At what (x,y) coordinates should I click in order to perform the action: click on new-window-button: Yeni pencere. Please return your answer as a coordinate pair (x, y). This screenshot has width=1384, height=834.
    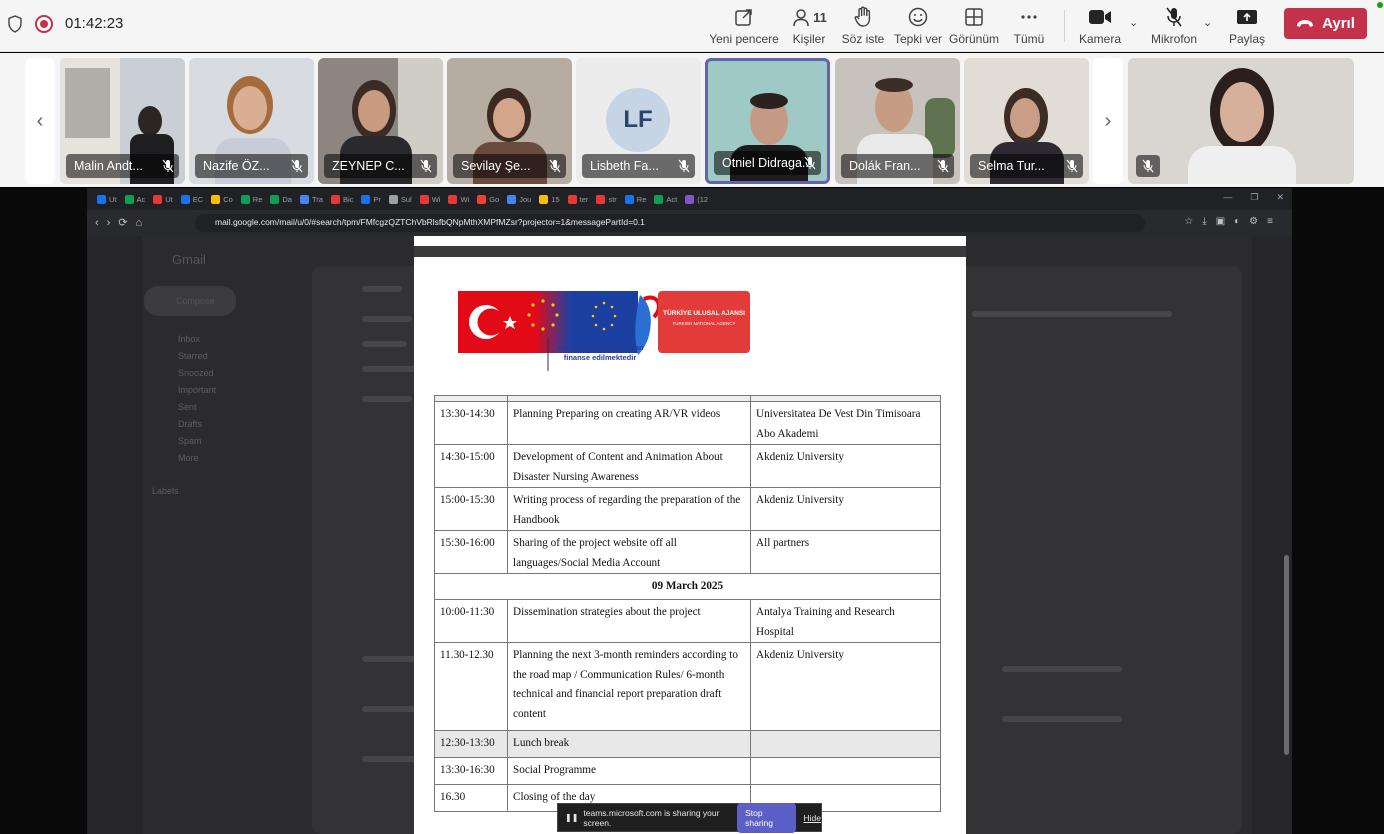
    Looking at the image, I should click on (744, 27).